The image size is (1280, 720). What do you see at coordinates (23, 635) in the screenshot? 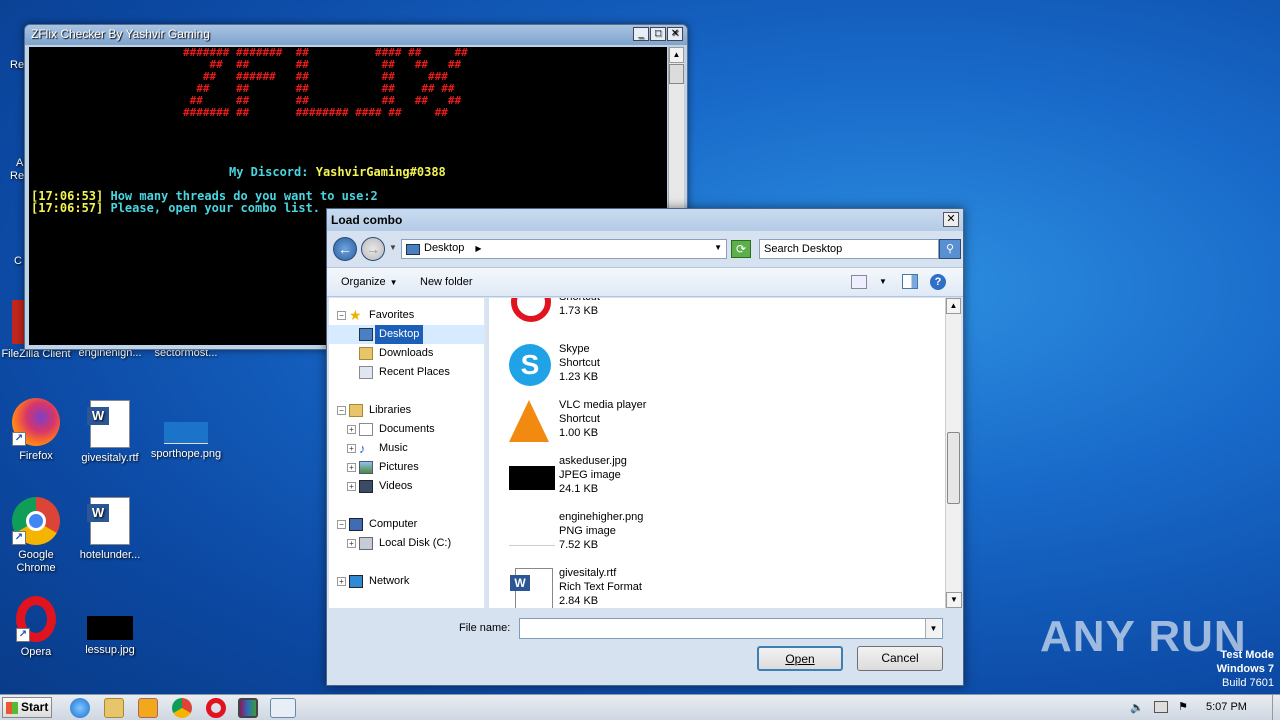
I see `shortcut-arrow-icon: ↗` at bounding box center [23, 635].